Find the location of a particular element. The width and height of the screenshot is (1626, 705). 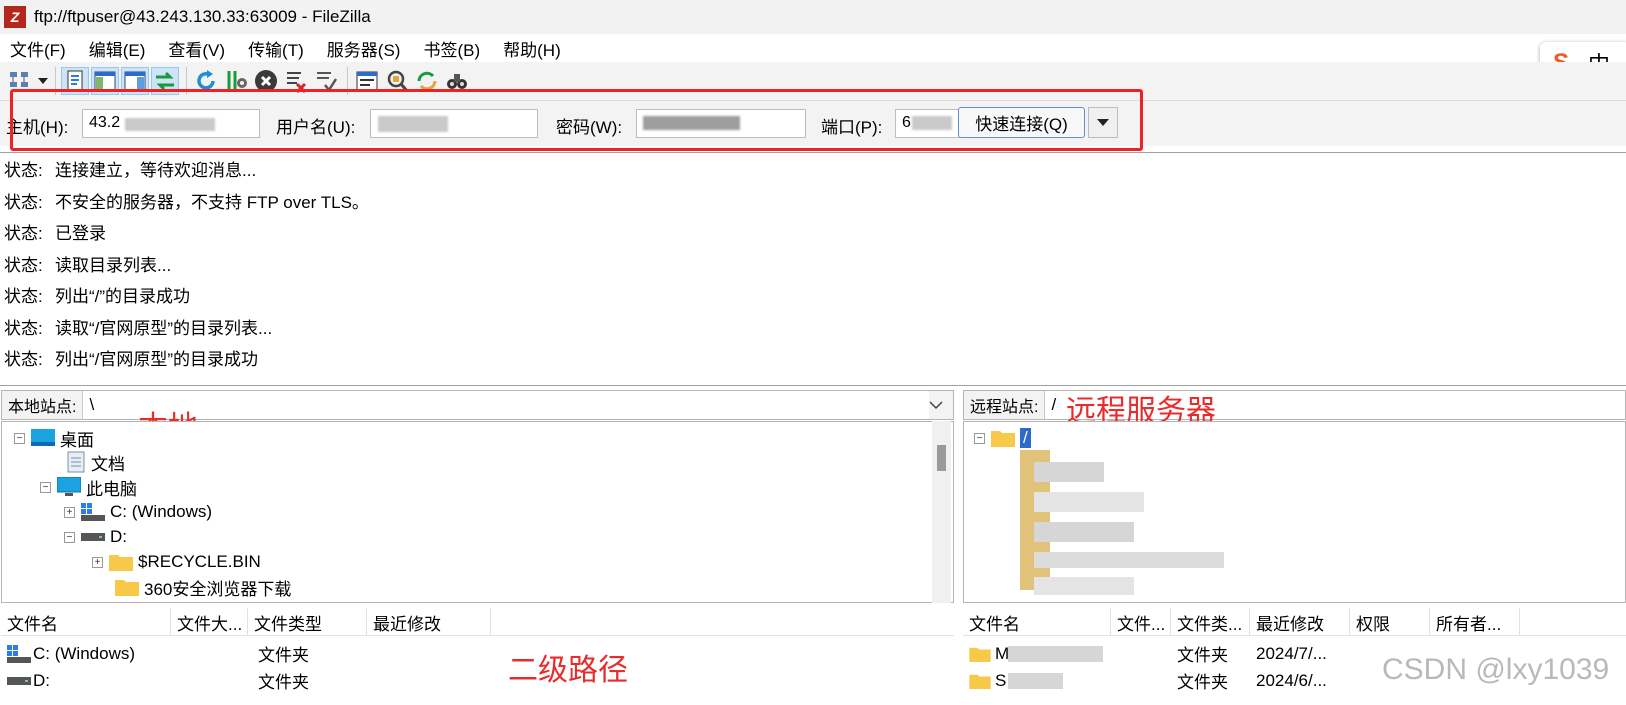

quickconnect-dropdown-button is located at coordinates (1103, 122).